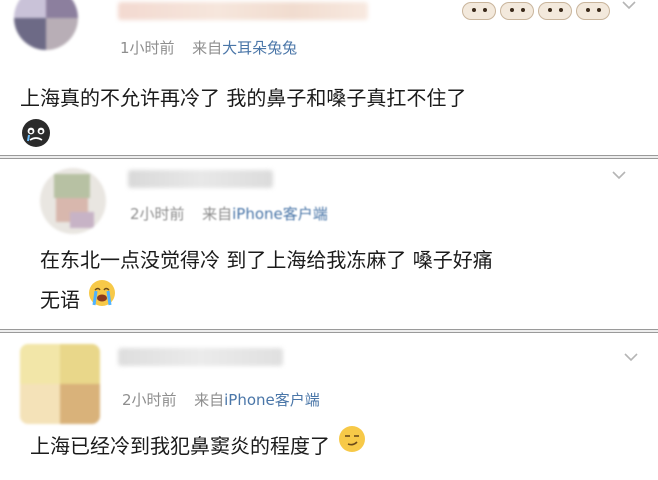 This screenshot has width=658, height=480. What do you see at coordinates (266, 260) in the screenshot?
I see `comment-text: 在东北一点没觉得冷 到了上海给我冻麻了 嗓子好痛` at bounding box center [266, 260].